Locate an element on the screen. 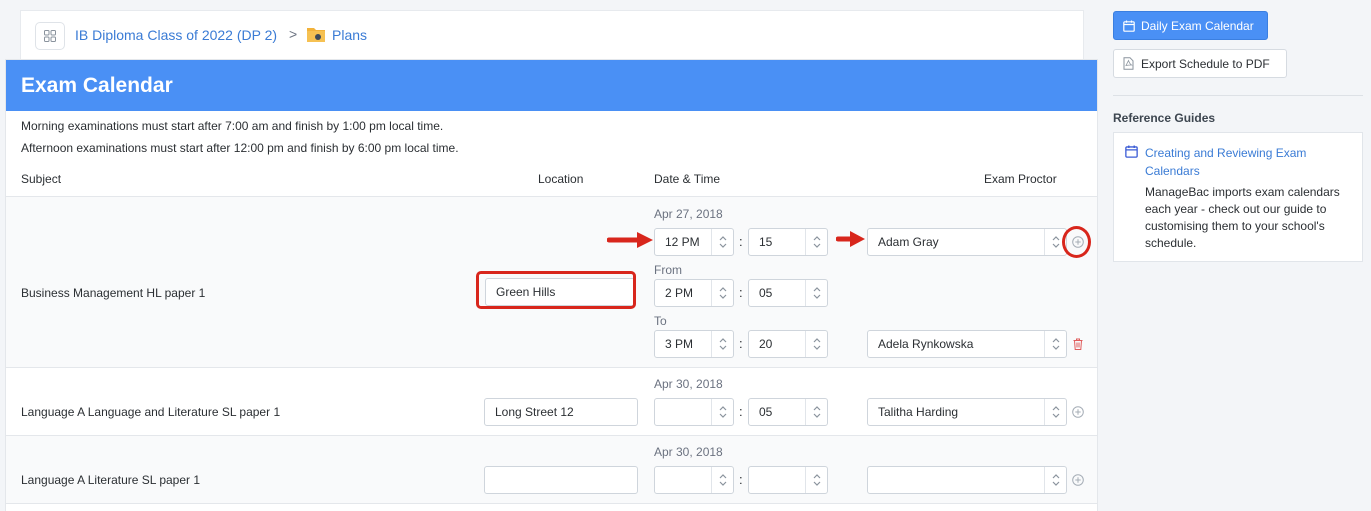 The height and width of the screenshot is (511, 1371). row-date: Apr 27, 2018 is located at coordinates (688, 214).